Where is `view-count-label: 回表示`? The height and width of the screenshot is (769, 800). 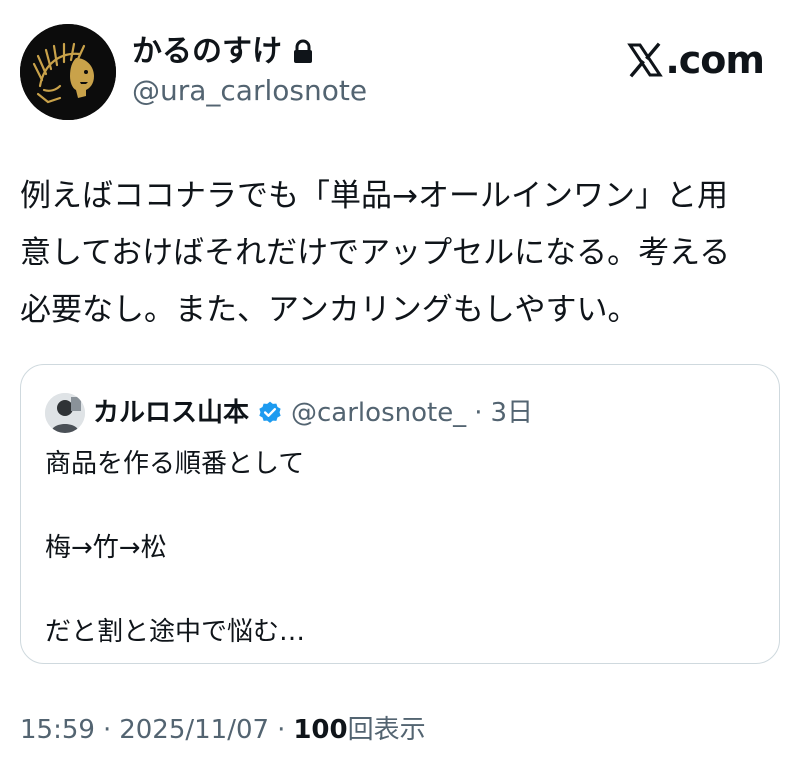 view-count-label: 回表示 is located at coordinates (386, 730).